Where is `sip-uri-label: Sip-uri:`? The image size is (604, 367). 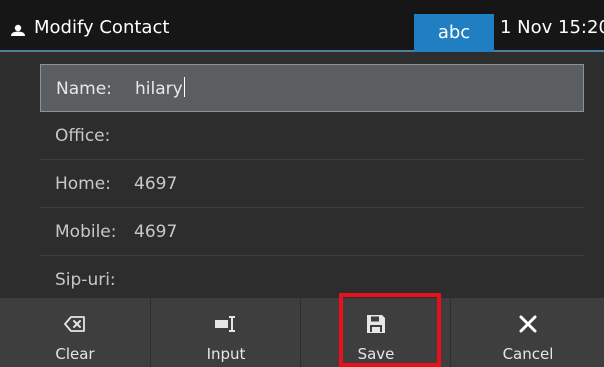 sip-uri-label: Sip-uri: is located at coordinates (85, 280).